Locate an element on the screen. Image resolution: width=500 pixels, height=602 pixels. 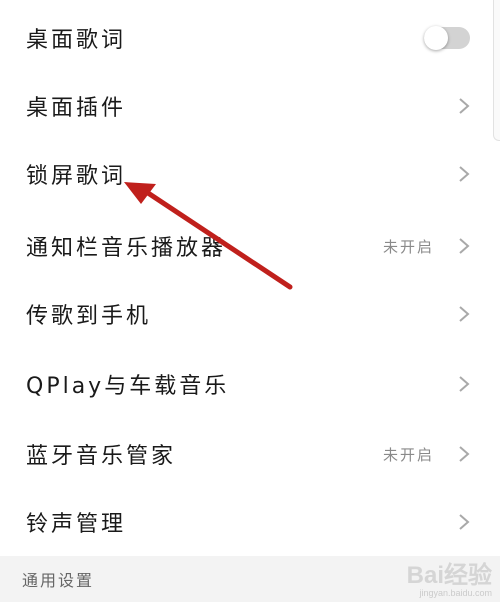
desktop-lyrics-toggle is located at coordinates (447, 38).